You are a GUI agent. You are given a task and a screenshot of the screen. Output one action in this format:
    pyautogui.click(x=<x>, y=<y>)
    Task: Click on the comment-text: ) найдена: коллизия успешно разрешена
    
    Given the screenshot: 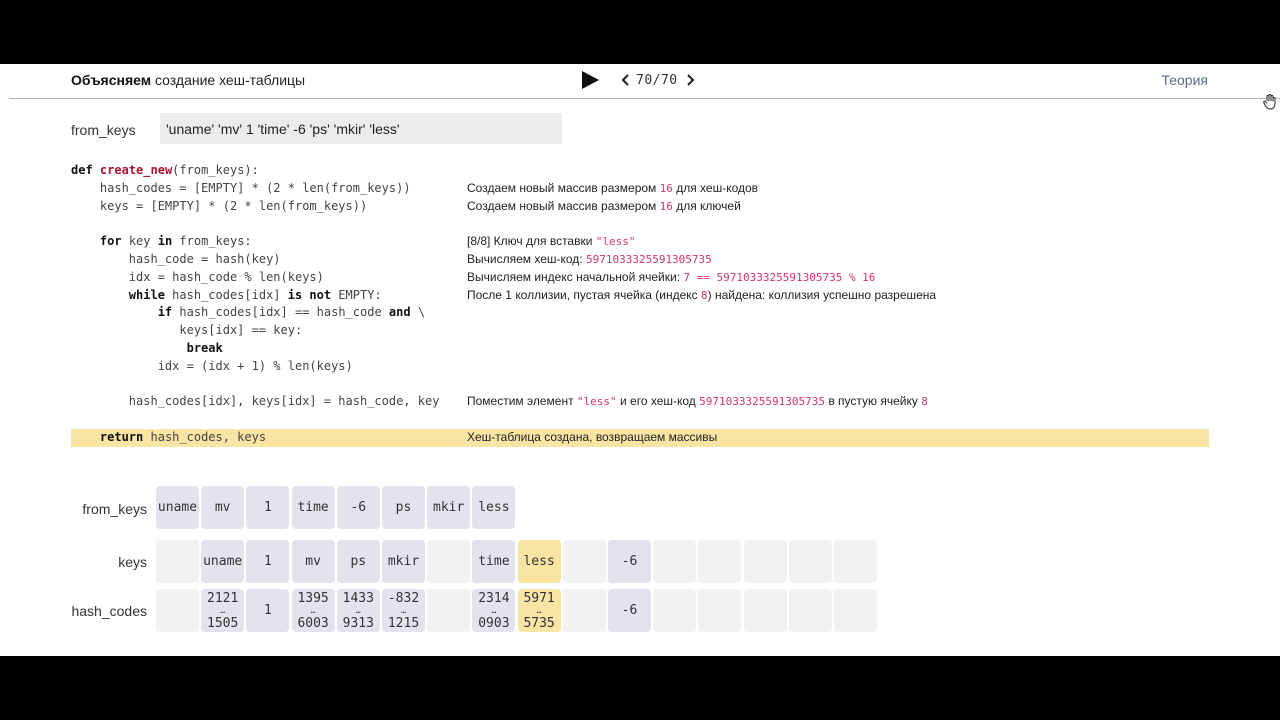 What is the action you would take?
    pyautogui.click(x=822, y=294)
    